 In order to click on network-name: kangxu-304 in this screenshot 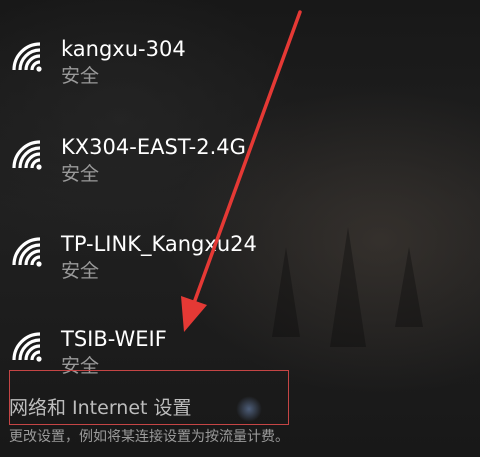, I will do `click(123, 49)`.